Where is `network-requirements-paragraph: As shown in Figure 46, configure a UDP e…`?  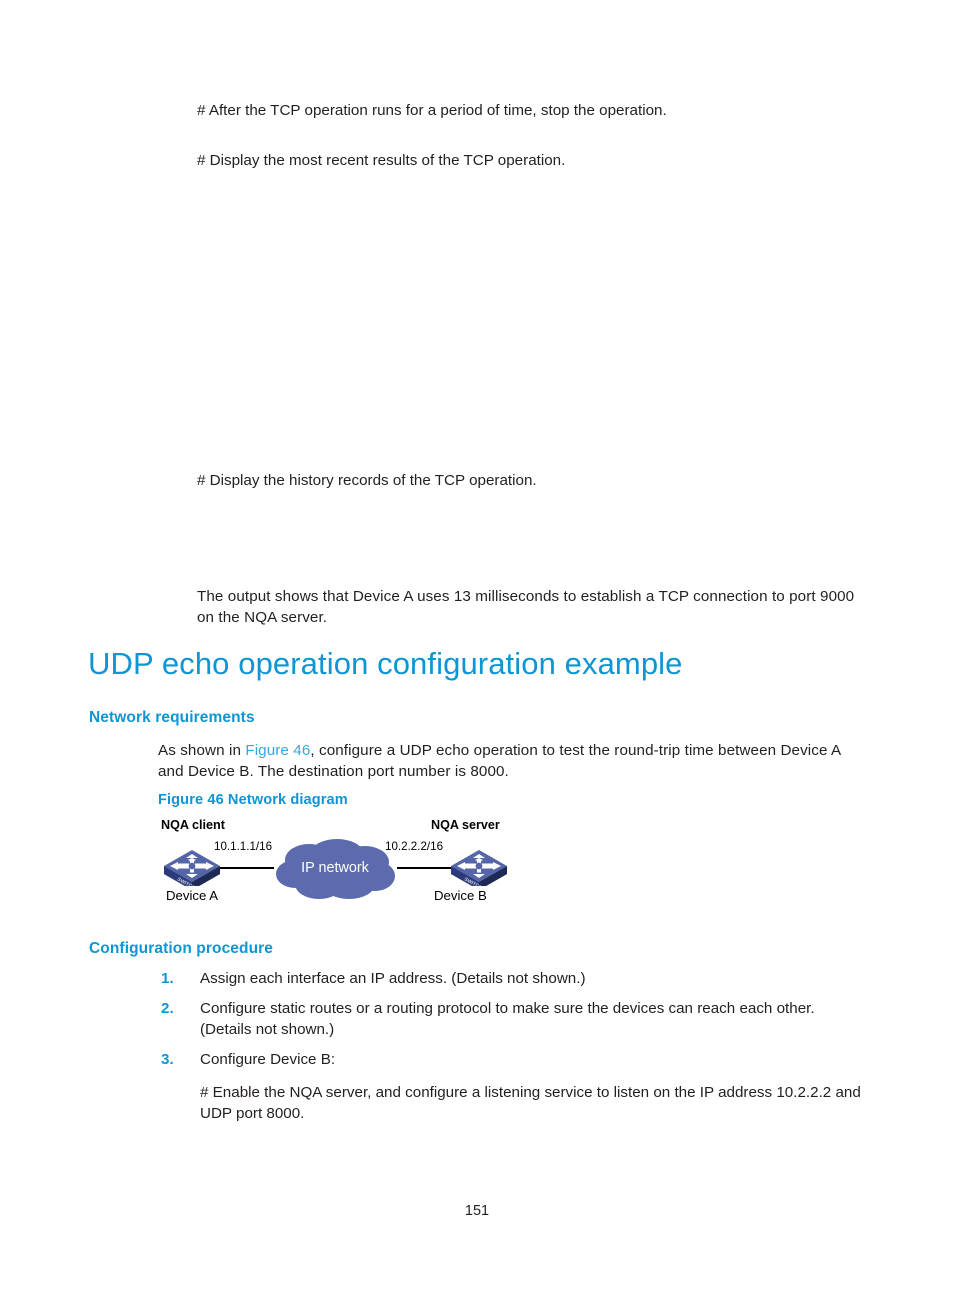
network-requirements-paragraph: As shown in Figure 46, configure a UDP e… is located at coordinates (514, 761).